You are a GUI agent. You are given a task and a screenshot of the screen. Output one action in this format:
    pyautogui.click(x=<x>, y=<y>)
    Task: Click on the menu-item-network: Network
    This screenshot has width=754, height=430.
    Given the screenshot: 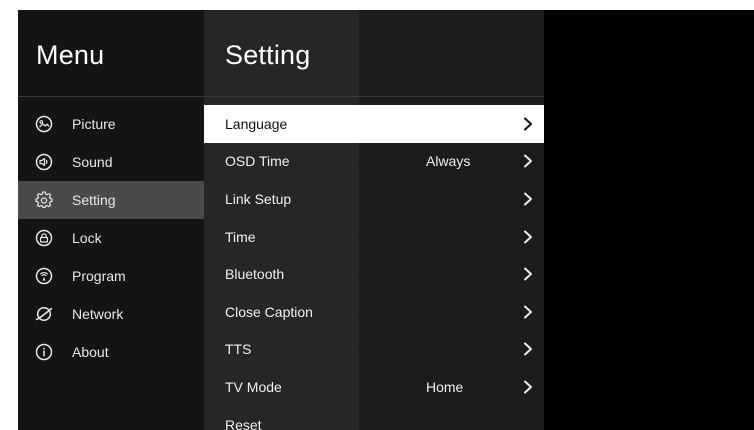 What is the action you would take?
    pyautogui.click(x=111, y=314)
    